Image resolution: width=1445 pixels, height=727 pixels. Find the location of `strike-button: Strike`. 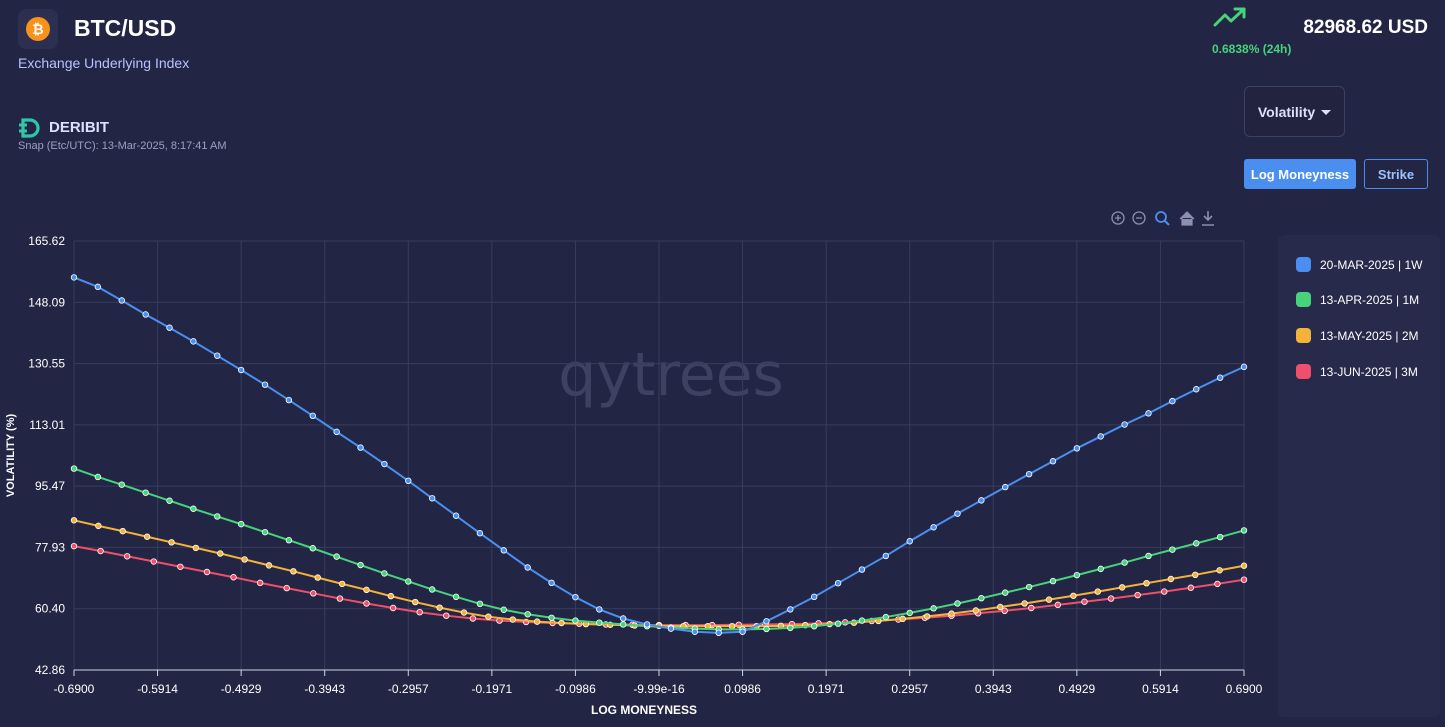

strike-button: Strike is located at coordinates (1396, 174).